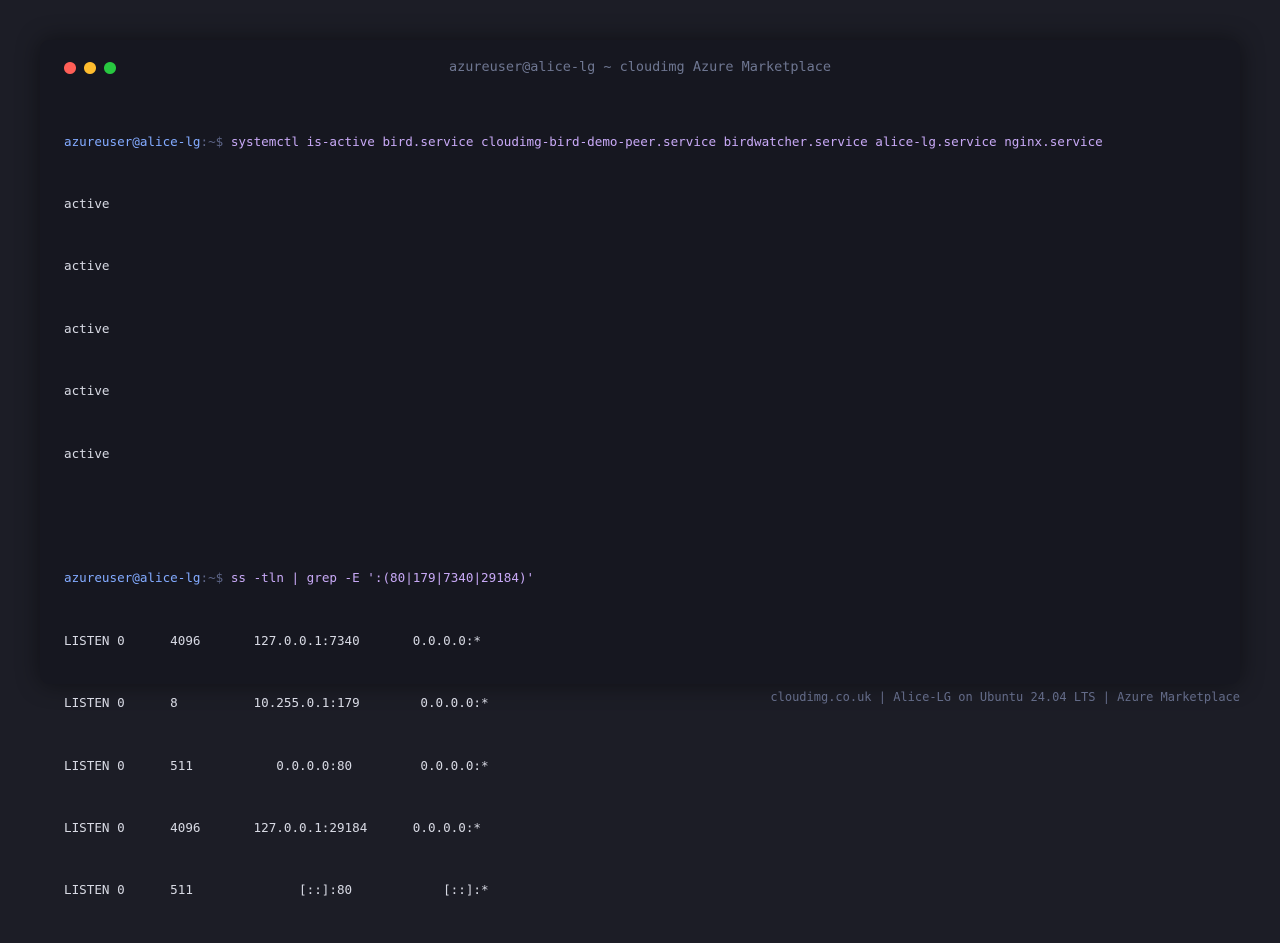 This screenshot has height=943, width=1280. Describe the element at coordinates (382, 578) in the screenshot. I see `command-text: ss -tln | grep -E ':(80|179|7340|29184)'` at that location.